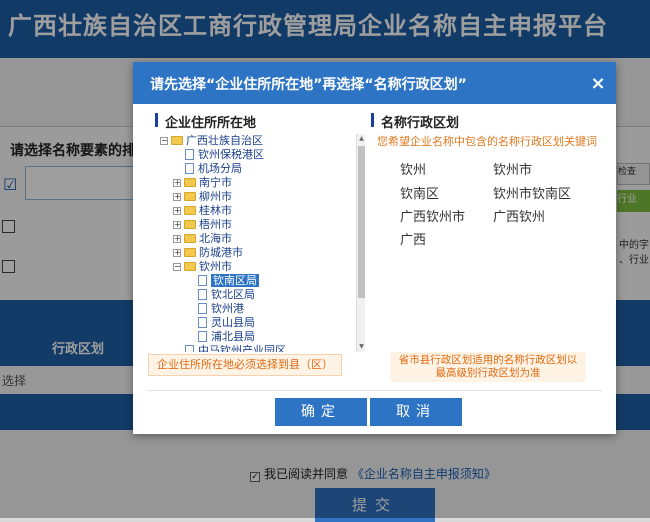 This screenshot has width=650, height=522. What do you see at coordinates (414, 121) in the screenshot?
I see `division-section-title: 名称行政区划` at bounding box center [414, 121].